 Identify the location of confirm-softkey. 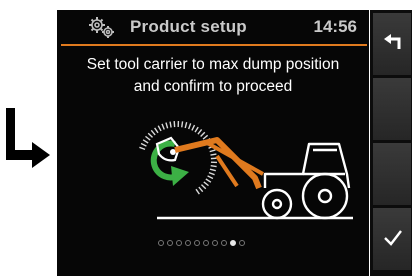
(392, 239).